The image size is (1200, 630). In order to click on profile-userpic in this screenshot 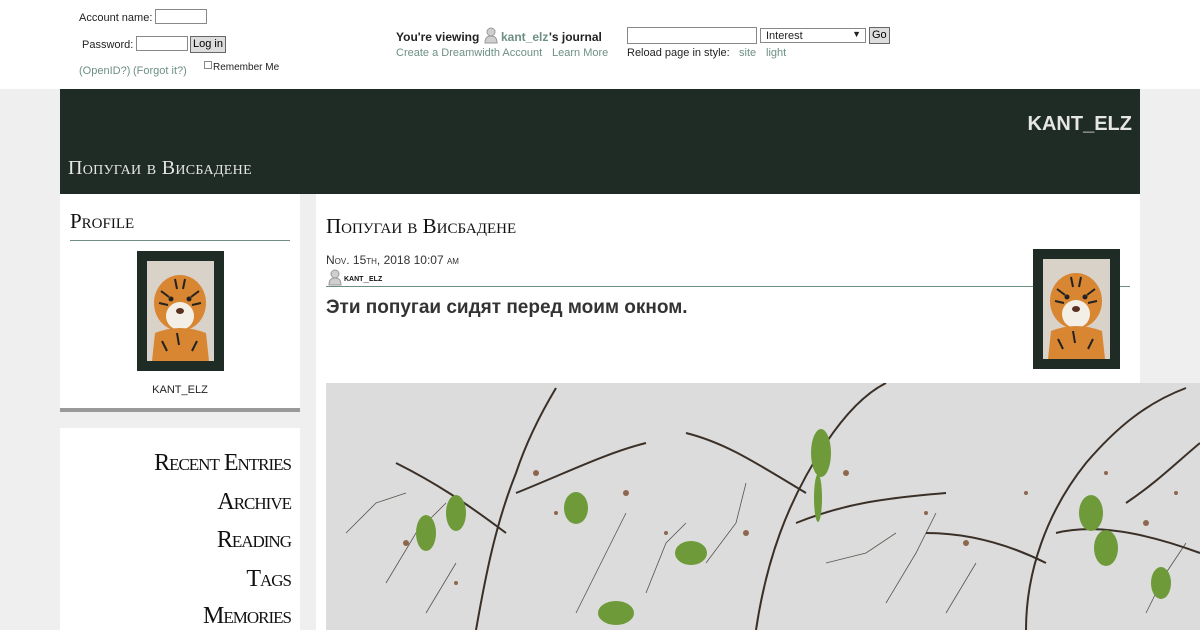, I will do `click(180, 311)`.